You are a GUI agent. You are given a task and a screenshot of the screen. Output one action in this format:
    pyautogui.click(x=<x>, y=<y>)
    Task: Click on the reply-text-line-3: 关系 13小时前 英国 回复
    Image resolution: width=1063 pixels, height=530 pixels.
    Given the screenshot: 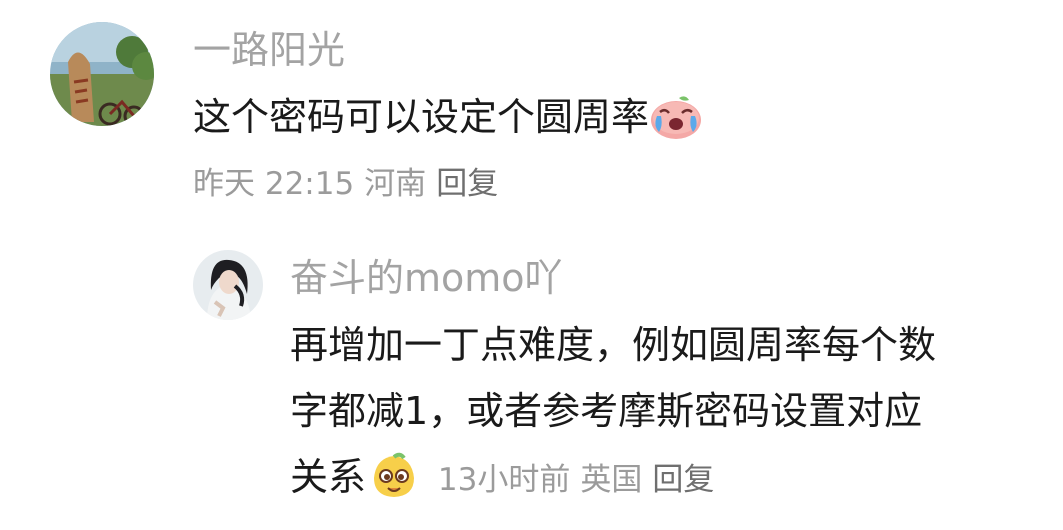 What is the action you would take?
    pyautogui.click(x=660, y=482)
    